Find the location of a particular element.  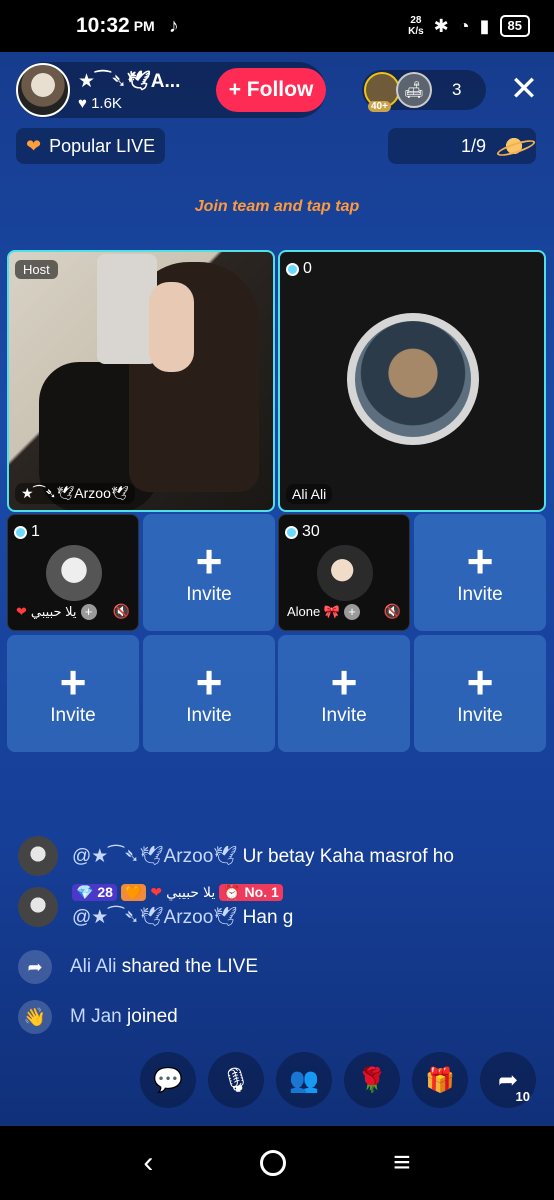

seat-3-name: Alone 🎀 + is located at coordinates (324, 612).